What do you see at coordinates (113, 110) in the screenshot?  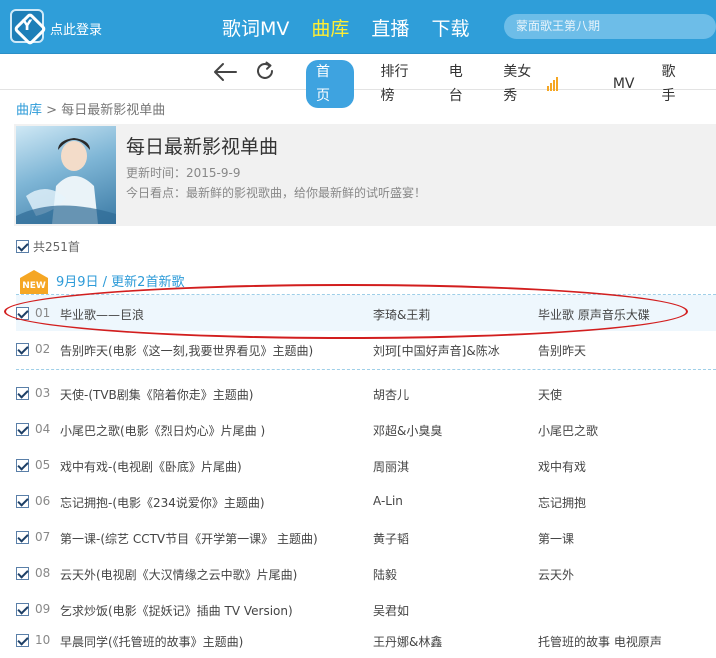 I see `breadcrumb-current: 每日最新影视单曲` at bounding box center [113, 110].